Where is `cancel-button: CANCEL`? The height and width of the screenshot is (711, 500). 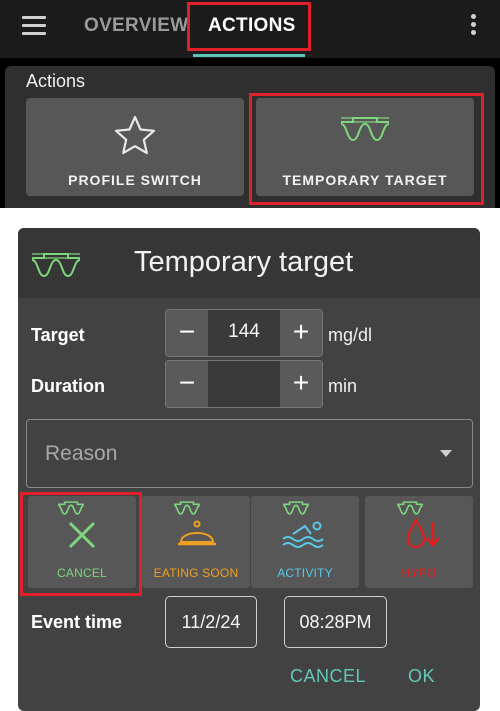
cancel-button: CANCEL is located at coordinates (328, 676).